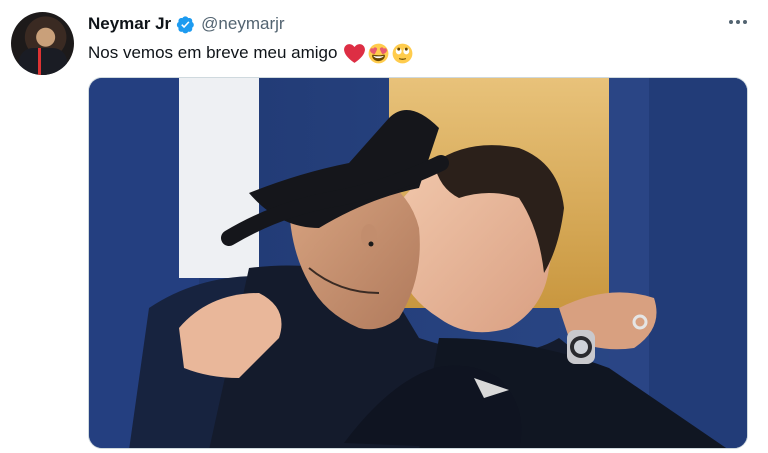  What do you see at coordinates (42, 43) in the screenshot?
I see `avatar` at bounding box center [42, 43].